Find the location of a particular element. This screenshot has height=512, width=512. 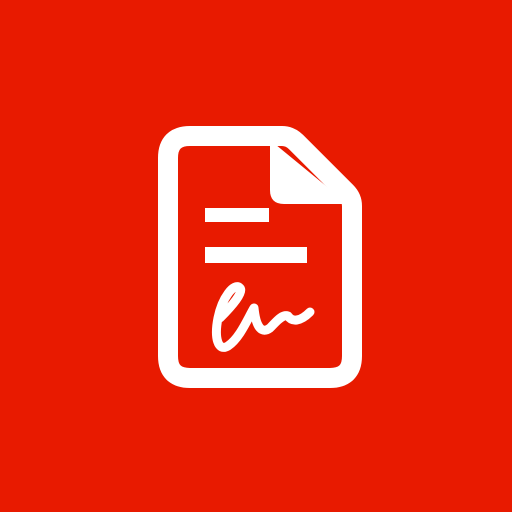

text-line-long is located at coordinates (256, 255).